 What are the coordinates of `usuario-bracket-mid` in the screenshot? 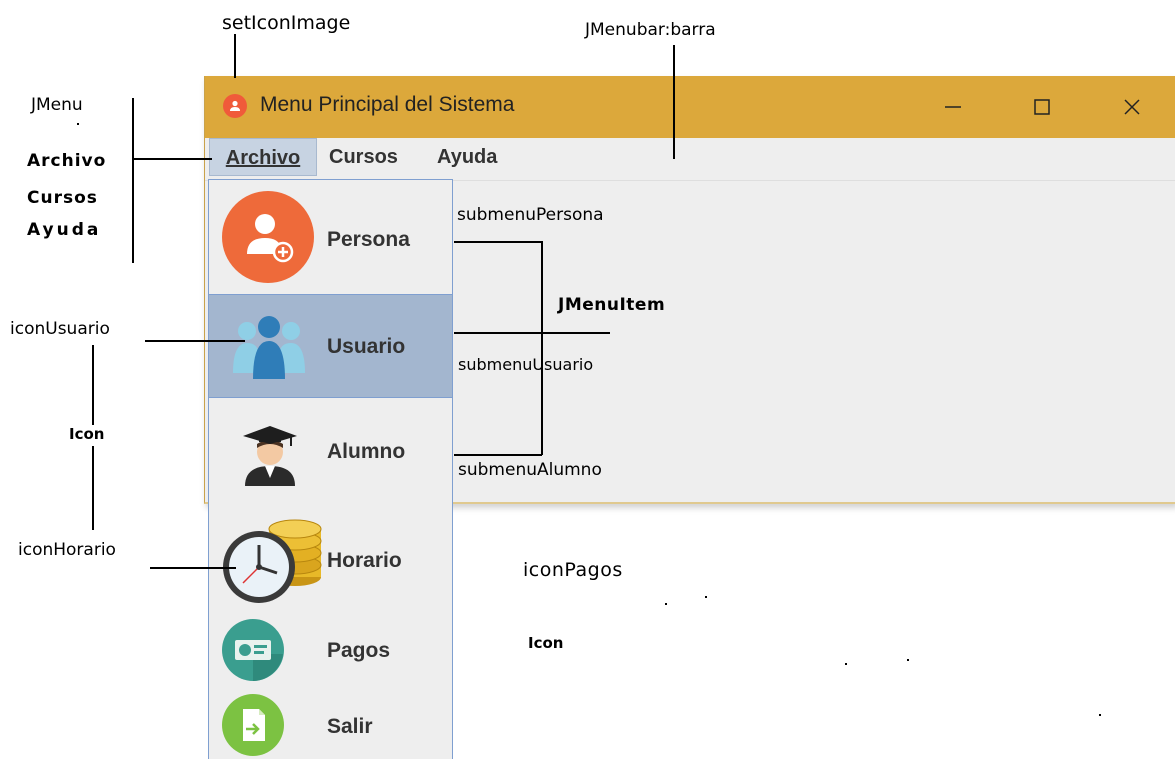 It's located at (532, 333).